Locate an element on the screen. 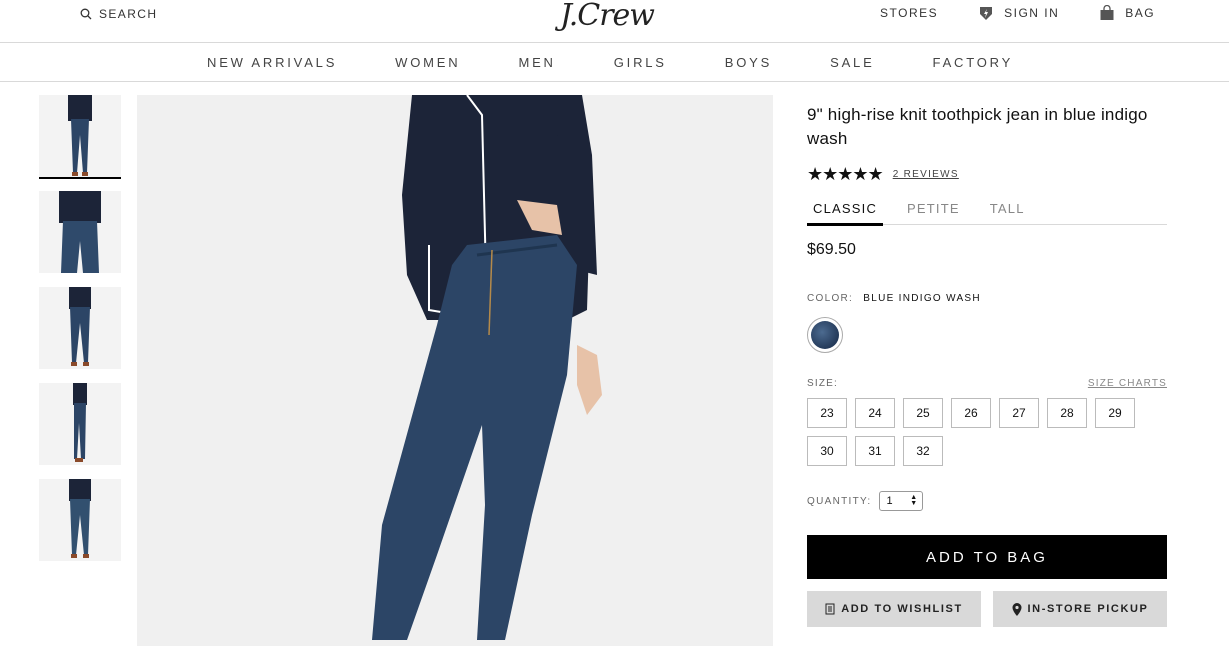 This screenshot has width=1229, height=646. quantity-select: 1 ▲ ▼ is located at coordinates (901, 501).